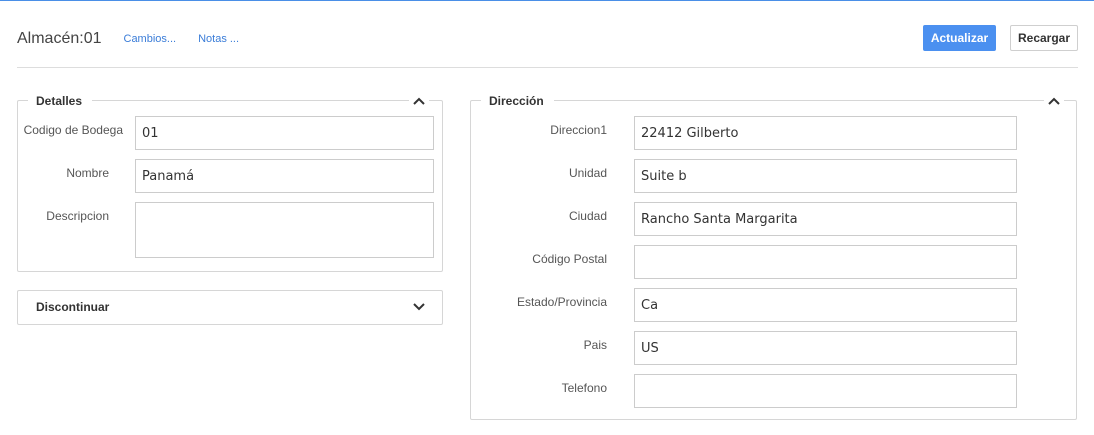  Describe the element at coordinates (60, 101) in the screenshot. I see `details-legend: Detalles` at that location.